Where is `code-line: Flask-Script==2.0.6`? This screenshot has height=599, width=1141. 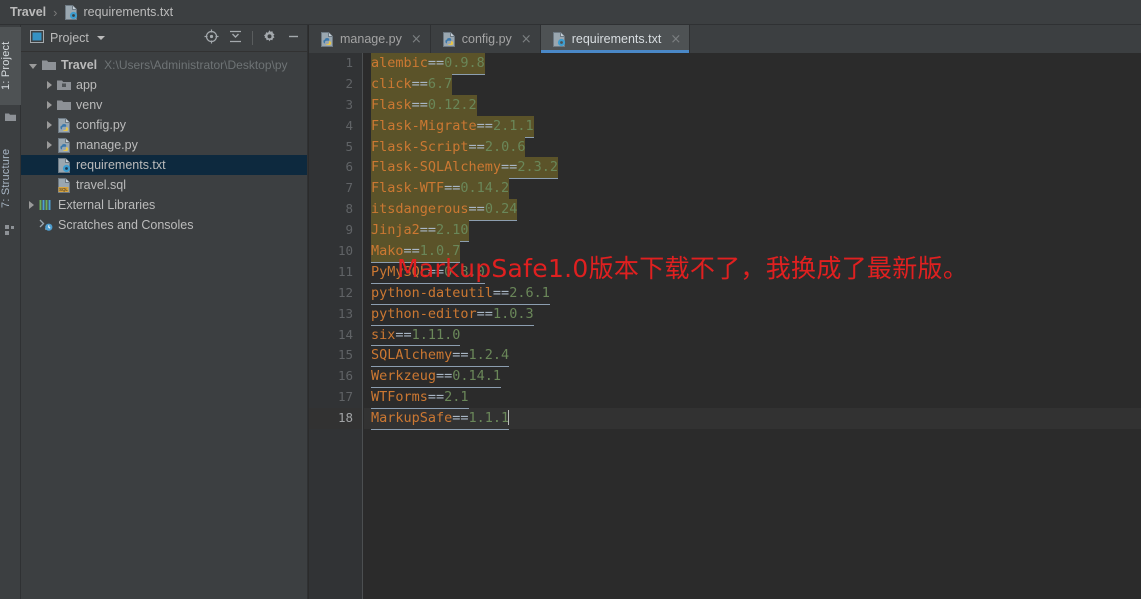 code-line: Flask-Script==2.0.6 is located at coordinates (752, 147).